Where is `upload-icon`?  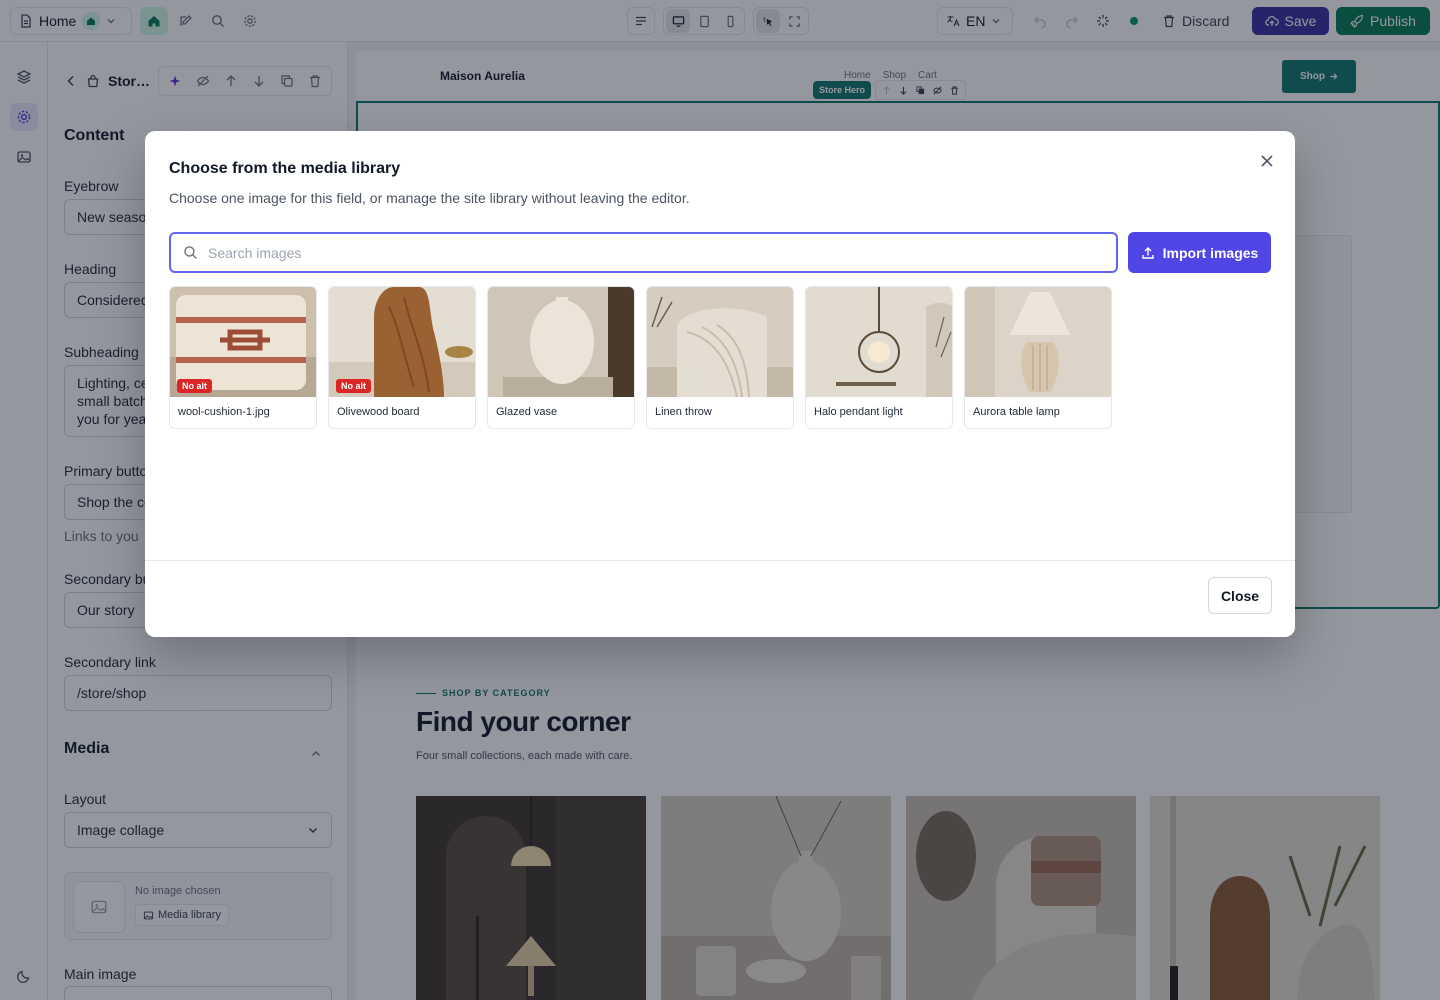
upload-icon is located at coordinates (1148, 253).